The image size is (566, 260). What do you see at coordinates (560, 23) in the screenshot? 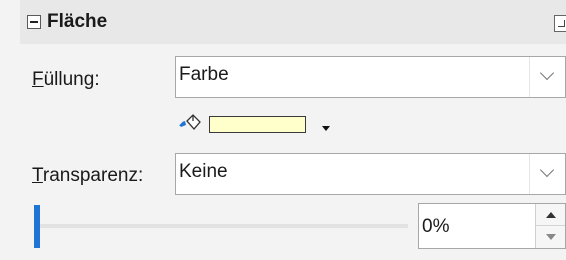
I see `more-options-icon` at bounding box center [560, 23].